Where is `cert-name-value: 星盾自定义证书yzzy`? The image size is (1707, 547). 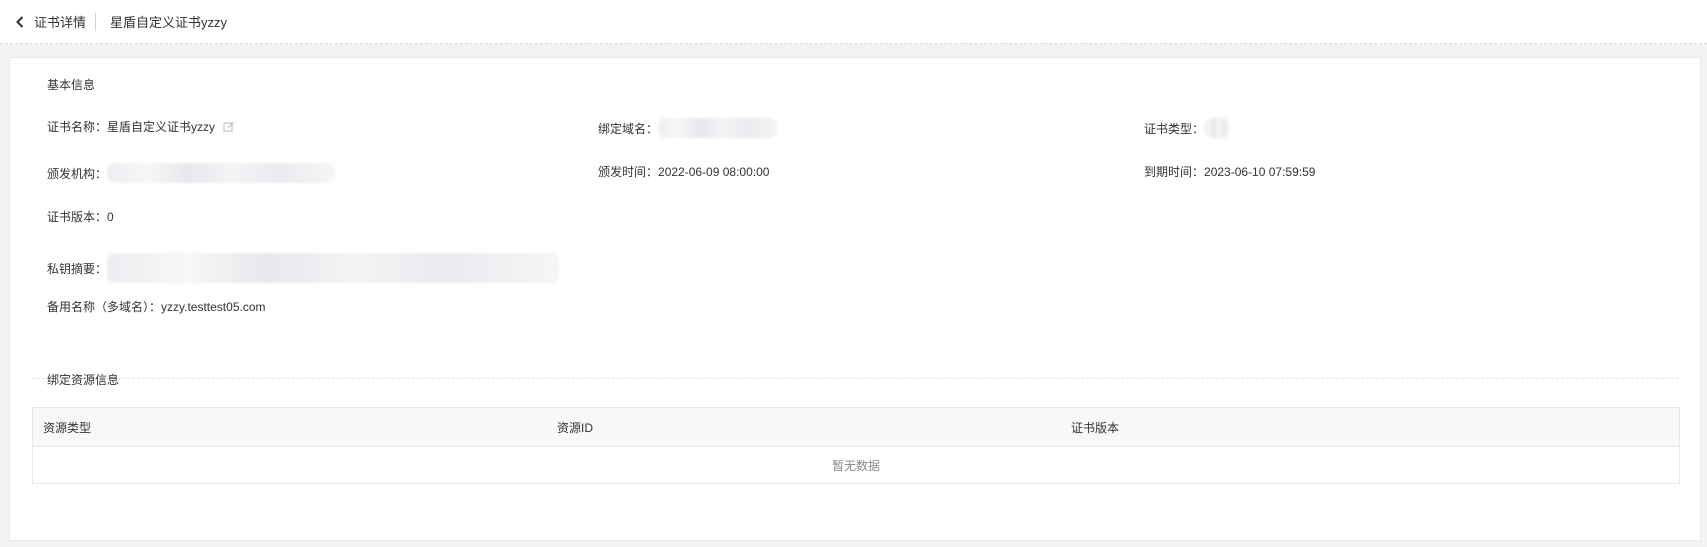 cert-name-value: 星盾自定义证书yzzy is located at coordinates (161, 127).